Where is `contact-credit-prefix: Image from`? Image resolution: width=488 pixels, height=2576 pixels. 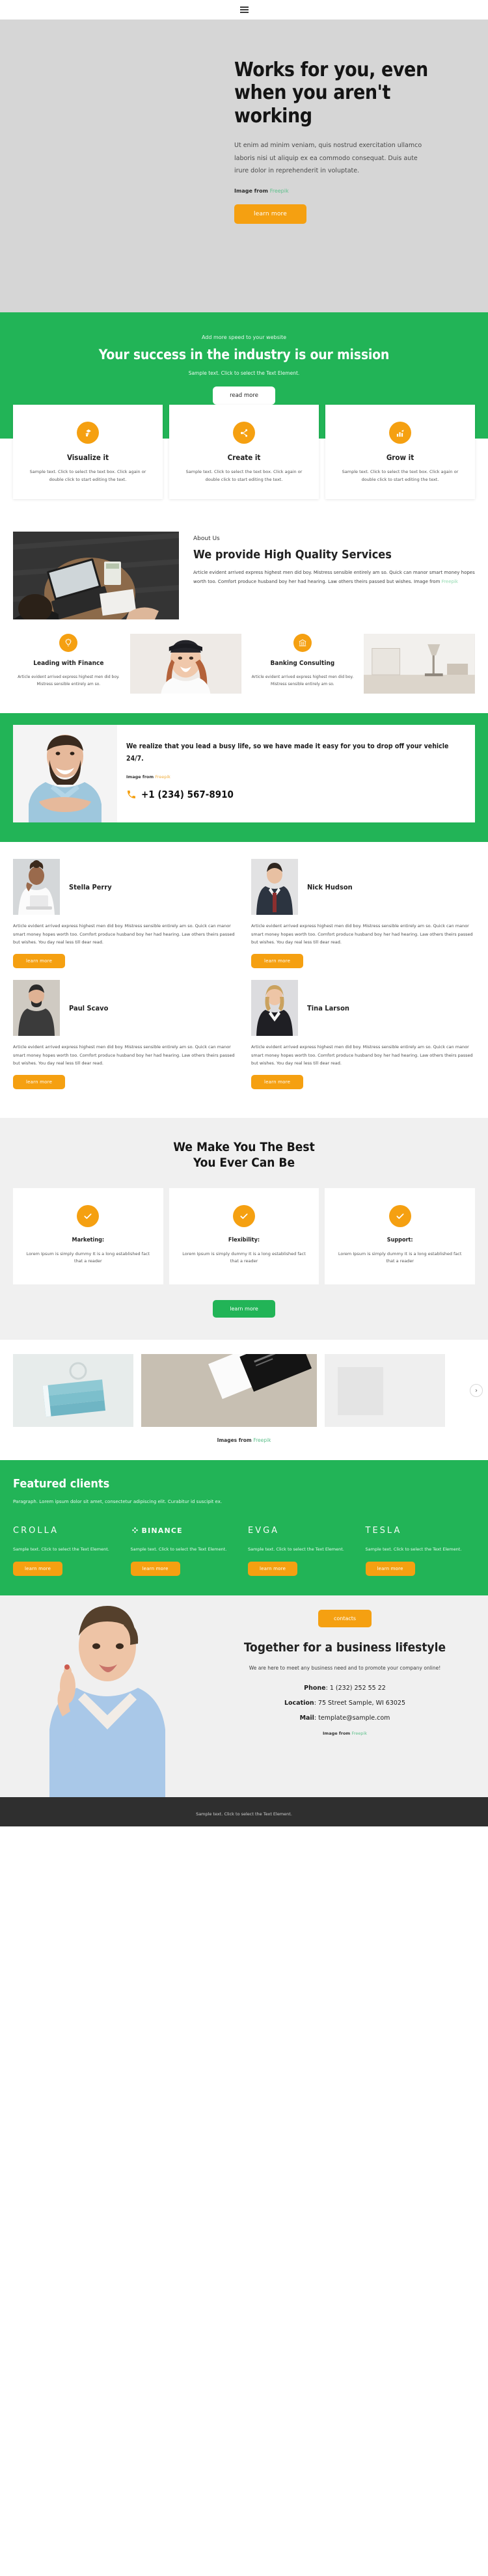
contact-credit-prefix: Image from is located at coordinates (337, 1733).